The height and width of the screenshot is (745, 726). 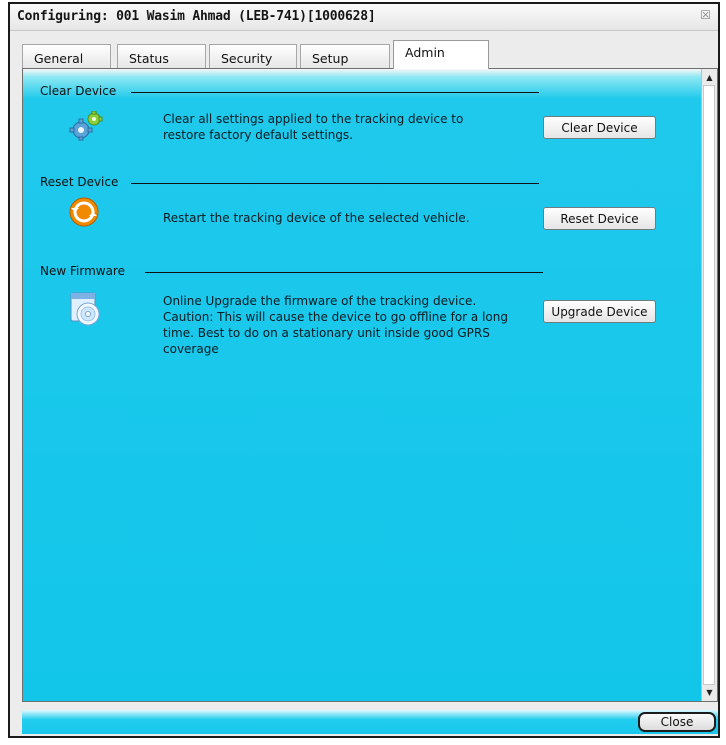 What do you see at coordinates (78, 91) in the screenshot?
I see `clear-device-section-label: Clear Device` at bounding box center [78, 91].